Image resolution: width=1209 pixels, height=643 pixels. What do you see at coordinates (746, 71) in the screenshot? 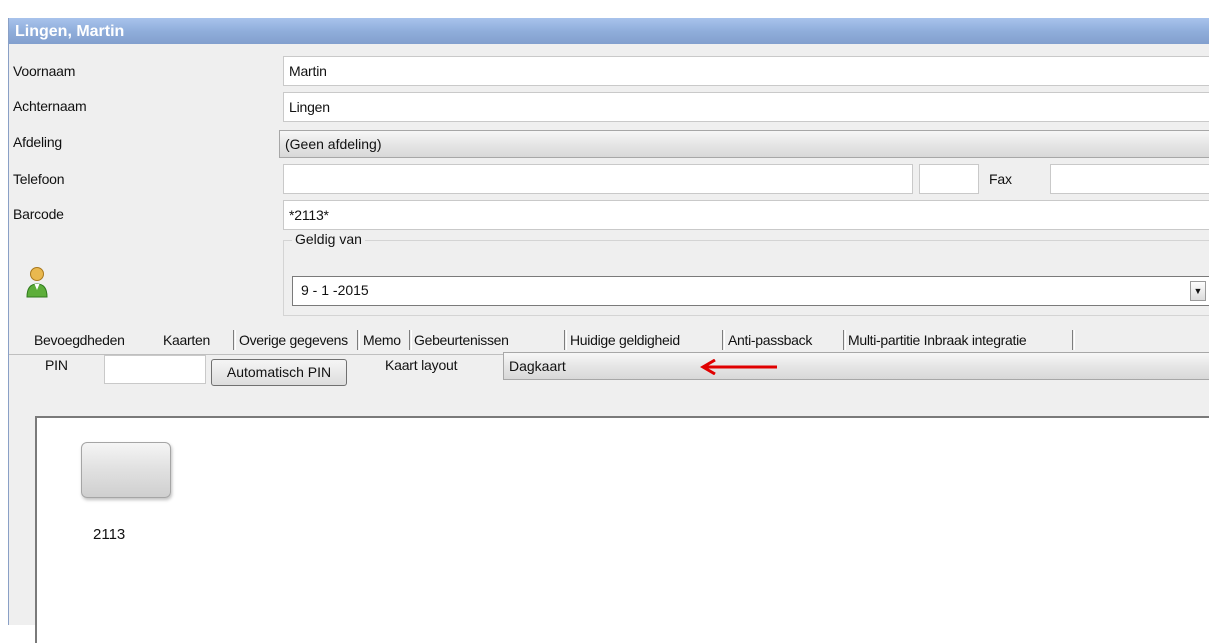
I see `voornaam-field: Martin` at bounding box center [746, 71].